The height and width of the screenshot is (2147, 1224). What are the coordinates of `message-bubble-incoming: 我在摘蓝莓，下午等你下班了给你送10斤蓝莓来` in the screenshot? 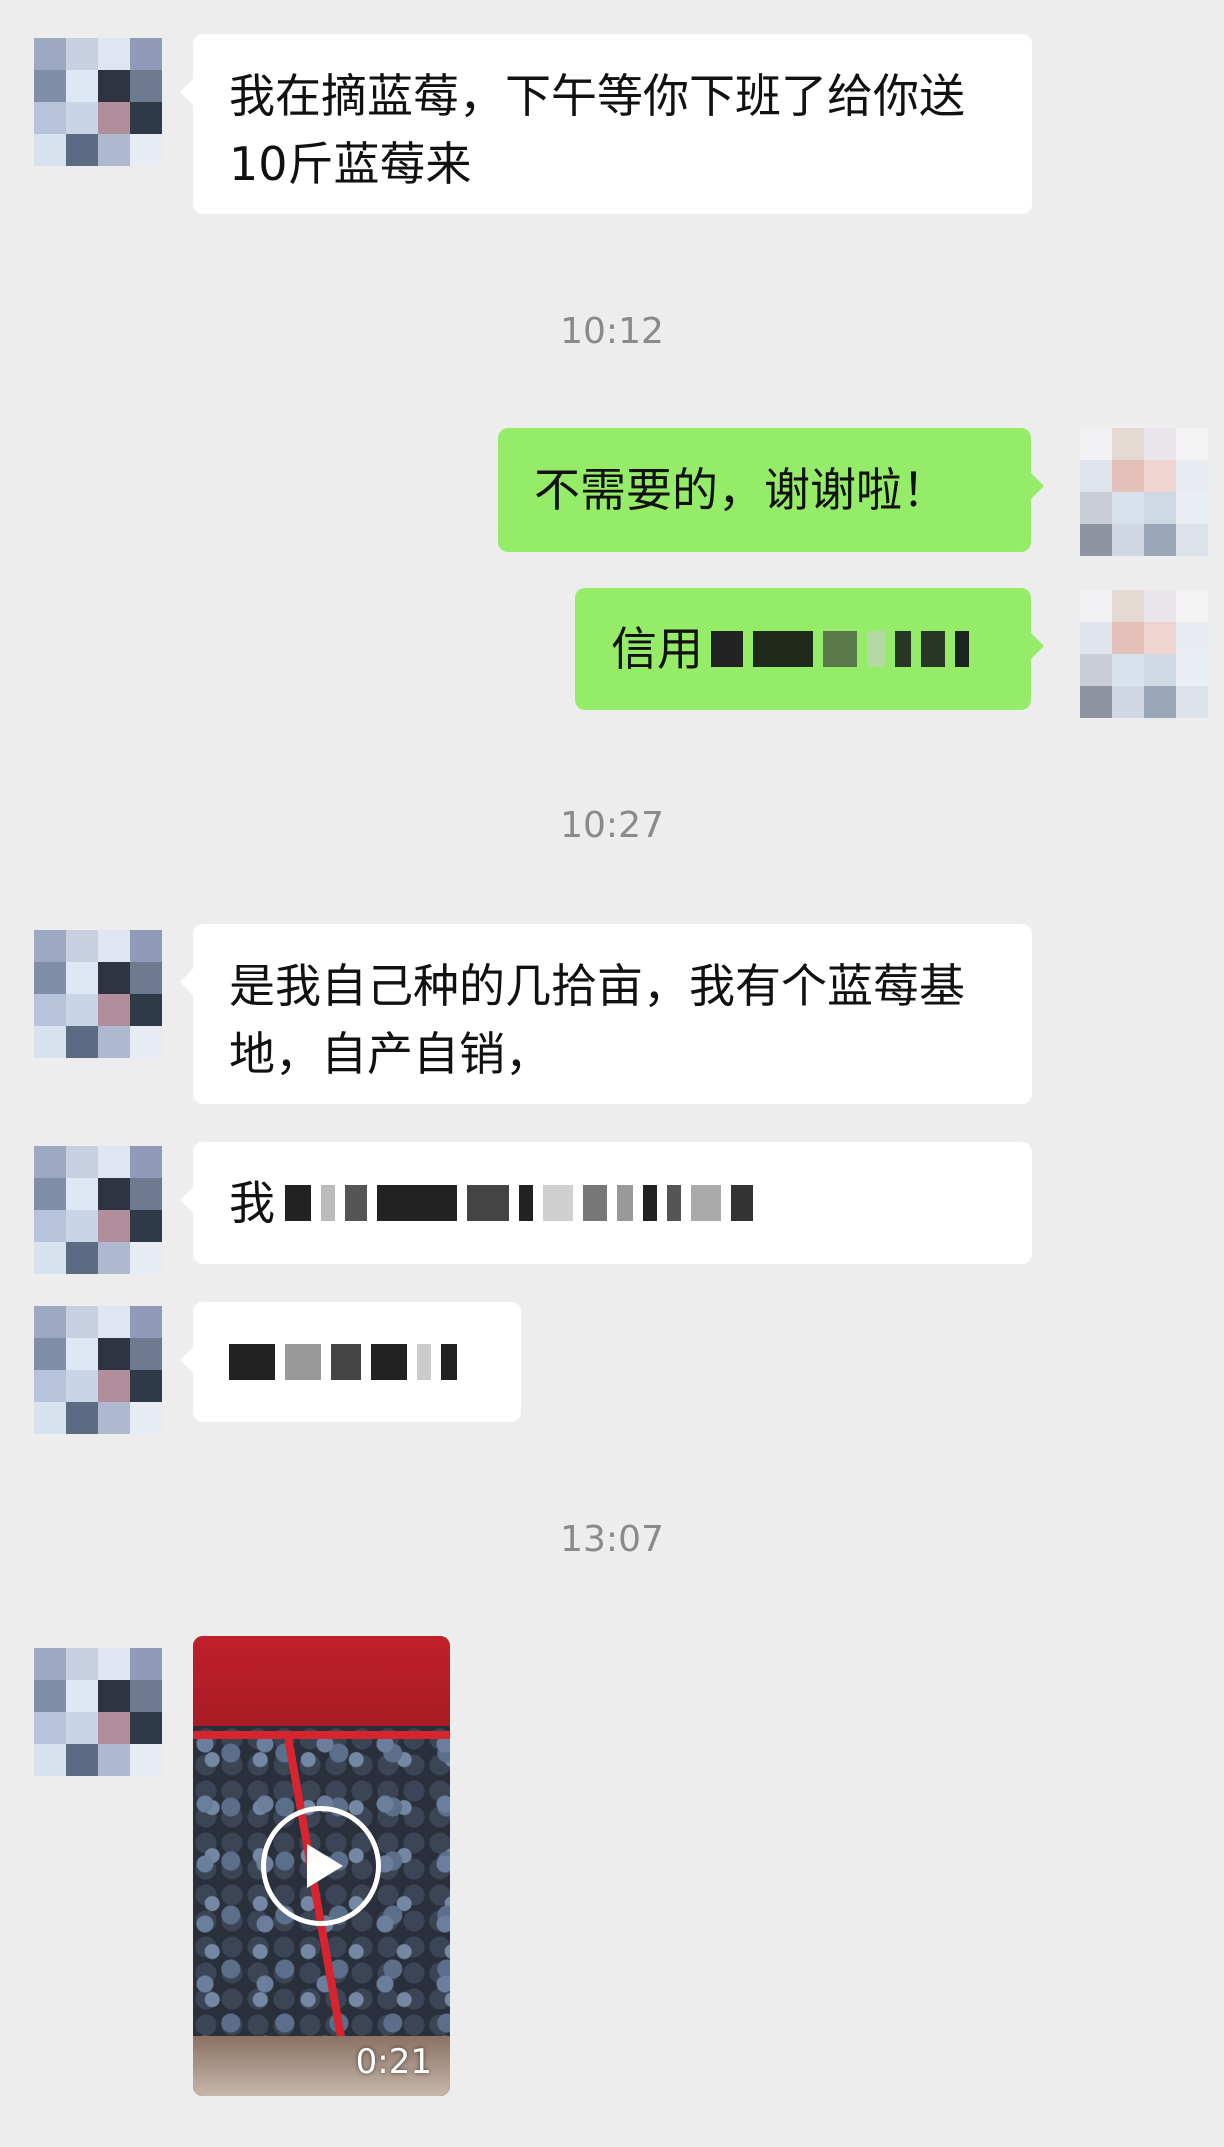 It's located at (606, 124).